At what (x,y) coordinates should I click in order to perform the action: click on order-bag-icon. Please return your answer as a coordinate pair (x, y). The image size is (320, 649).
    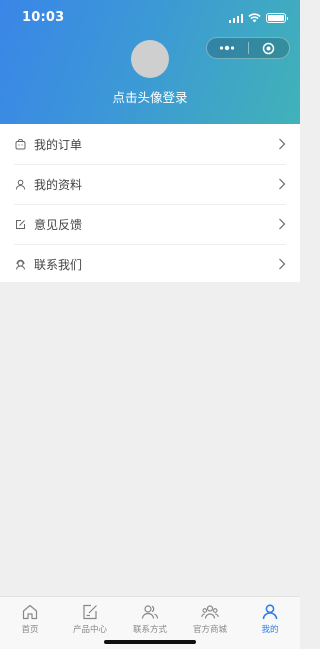
    Looking at the image, I should click on (20, 144).